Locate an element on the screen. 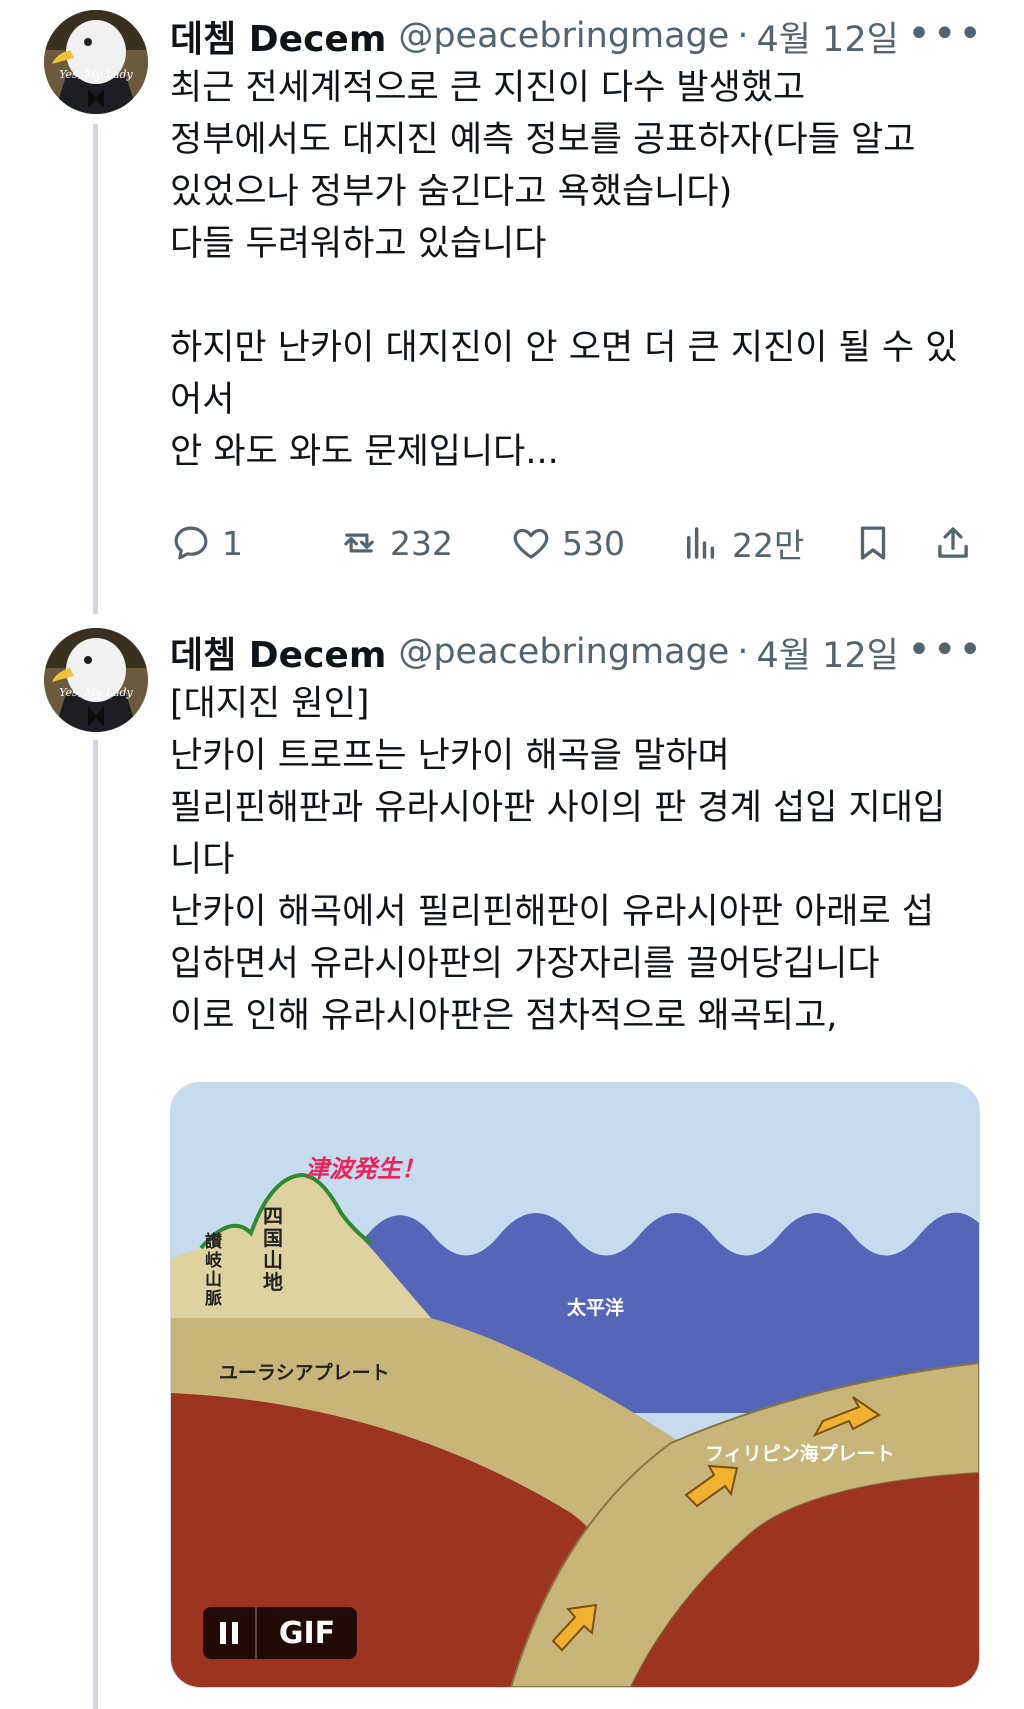 The width and height of the screenshot is (1024, 1709). philippine-plate-label: フィリピン海プレート is located at coordinates (800, 1454).